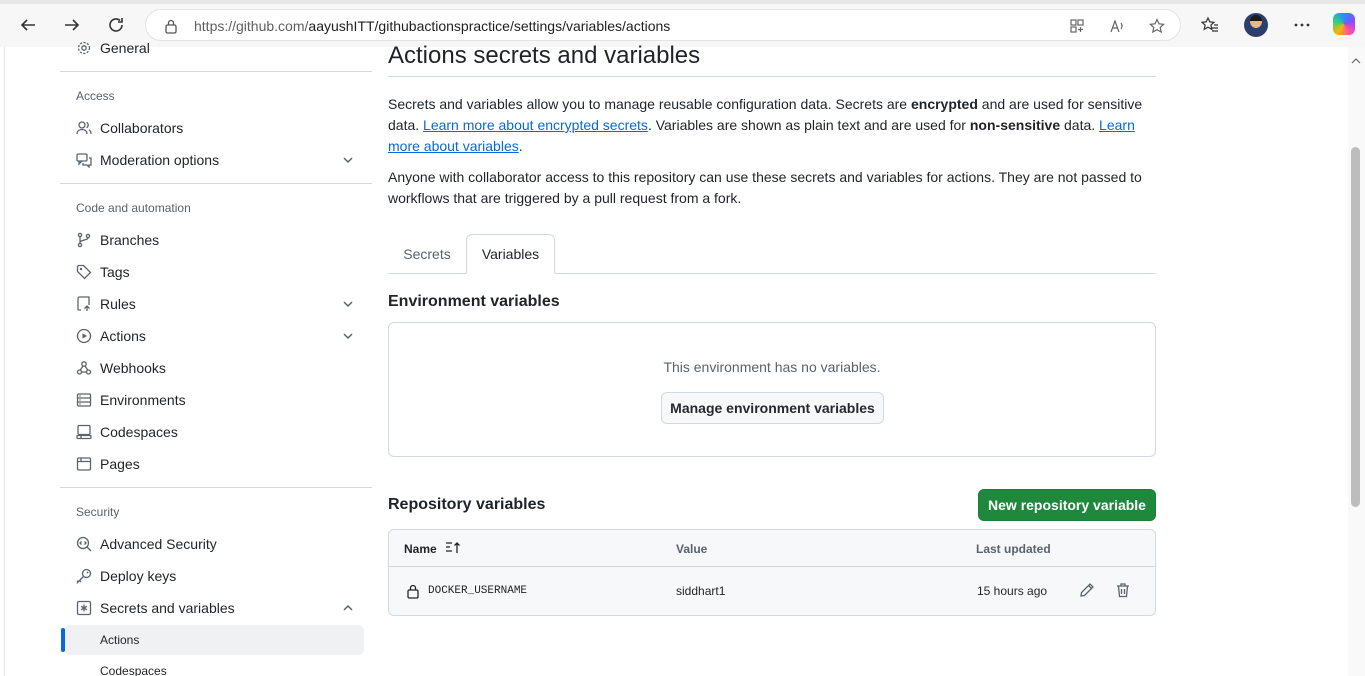 Image resolution: width=1365 pixels, height=676 pixels. What do you see at coordinates (123, 336) in the screenshot?
I see `sidebar-item-label: Actions` at bounding box center [123, 336].